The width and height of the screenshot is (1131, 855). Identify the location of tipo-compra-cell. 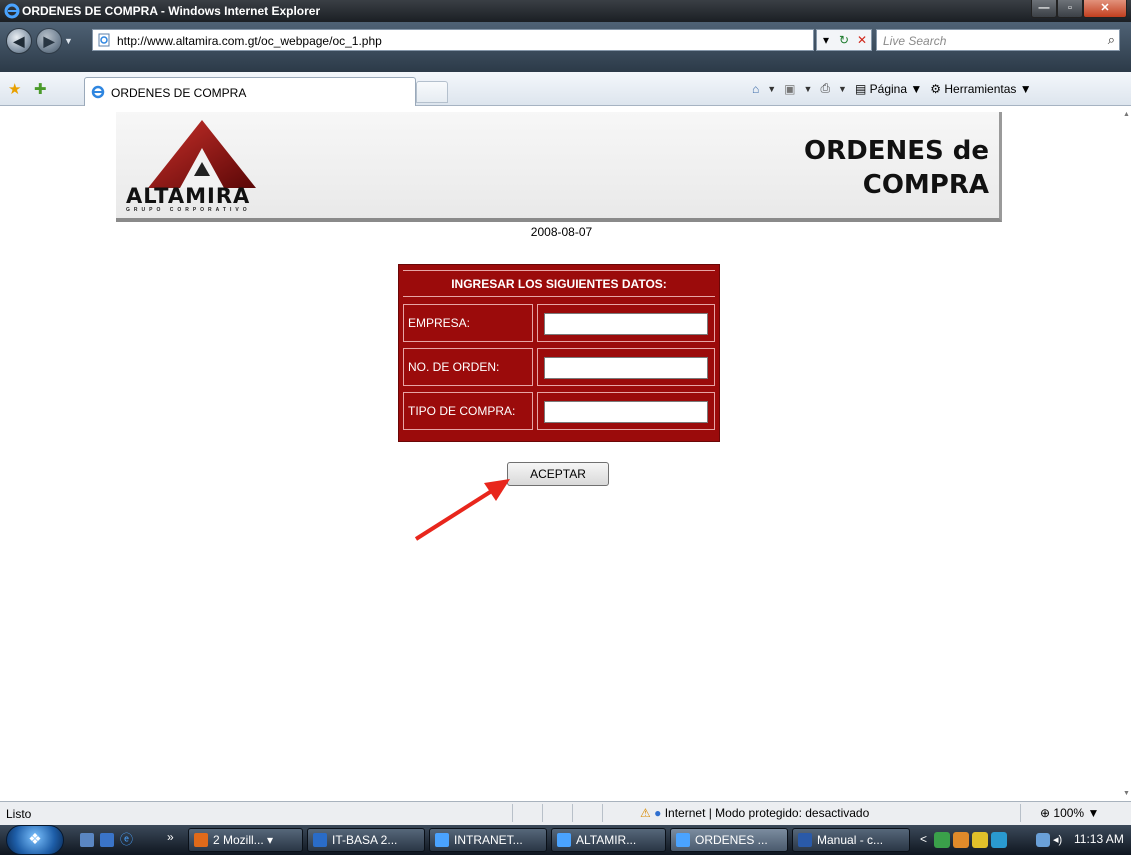
(626, 411).